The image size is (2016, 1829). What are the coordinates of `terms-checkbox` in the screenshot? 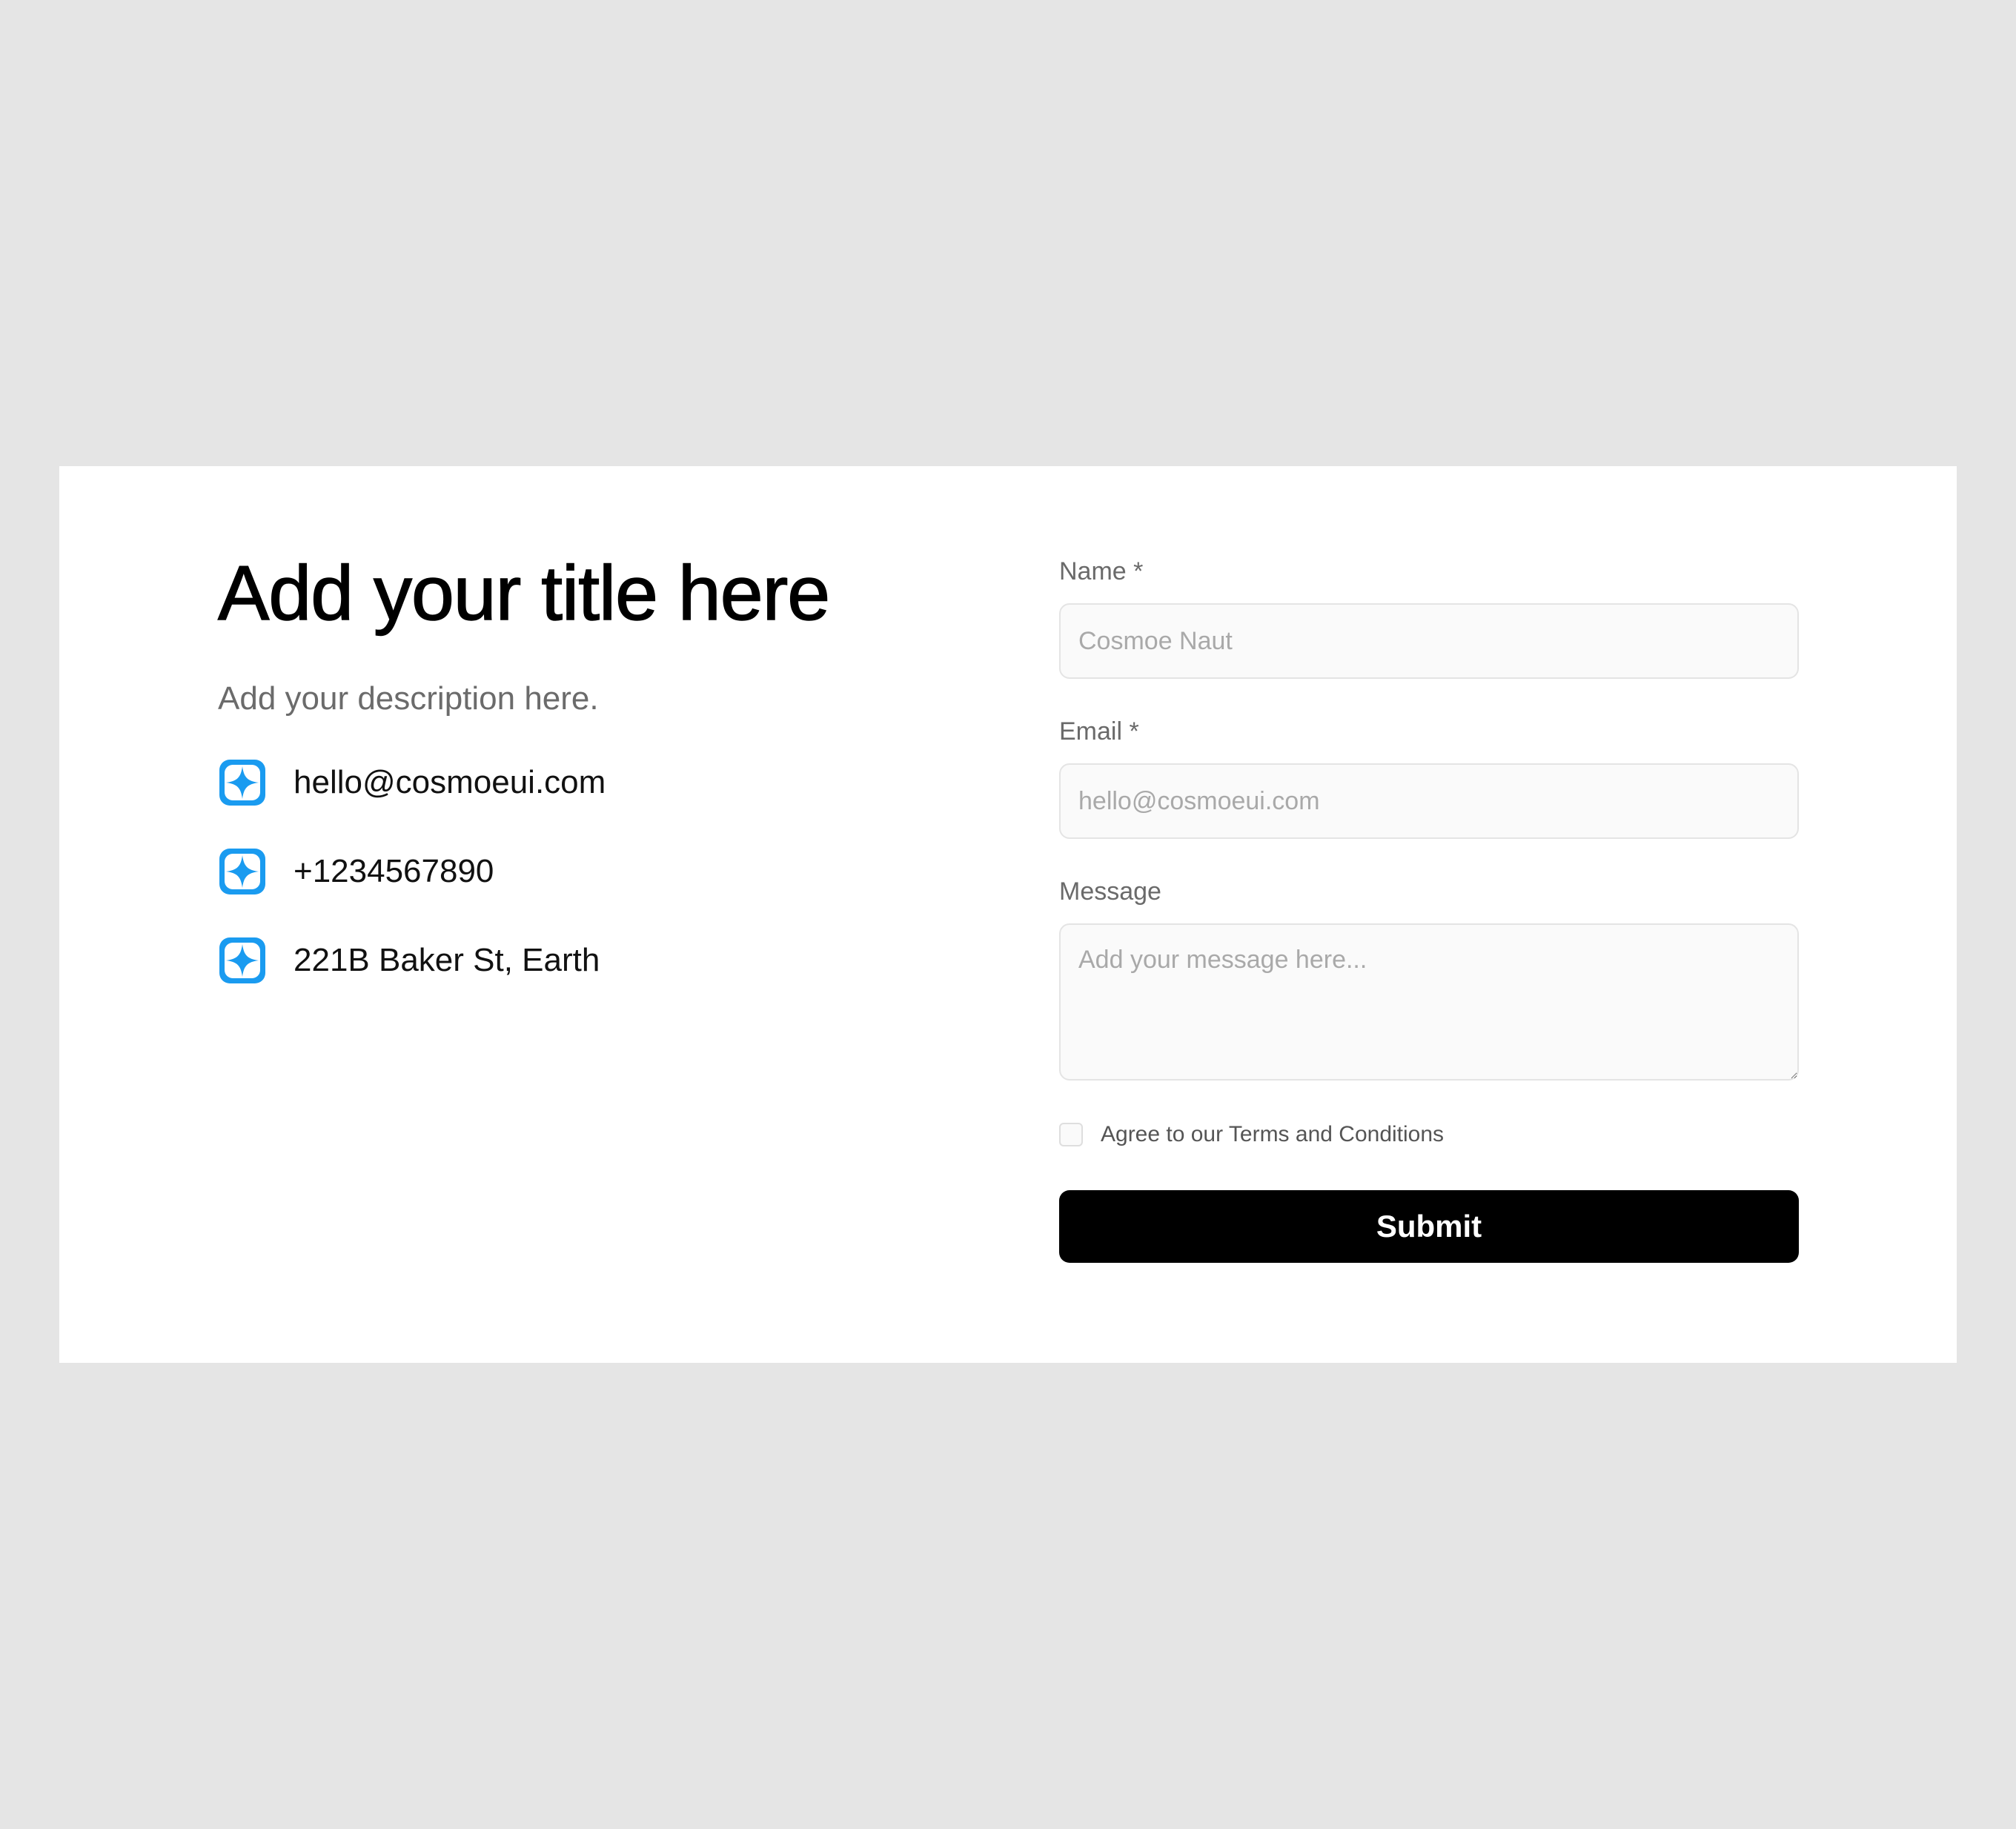 It's located at (1071, 1134).